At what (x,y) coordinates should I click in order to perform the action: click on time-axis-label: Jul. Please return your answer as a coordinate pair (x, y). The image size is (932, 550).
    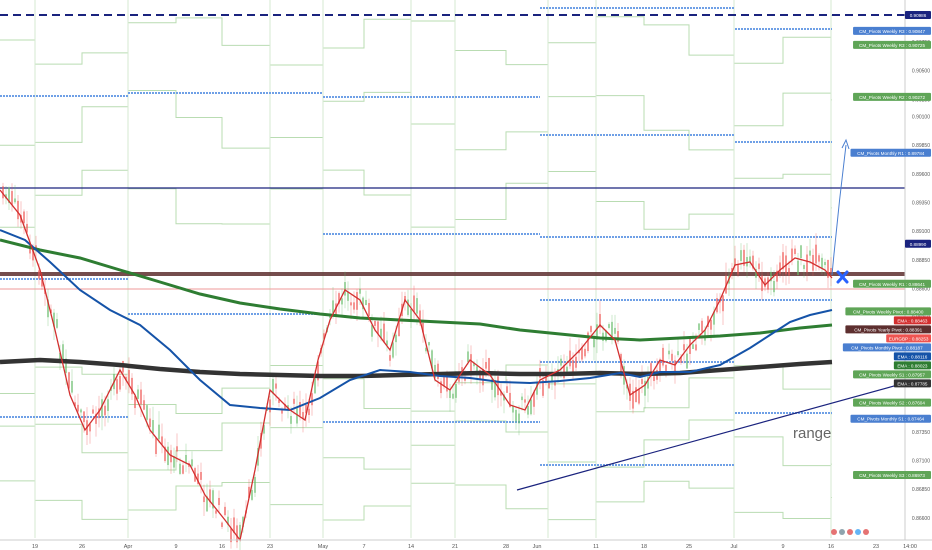
    Looking at the image, I should click on (733, 547).